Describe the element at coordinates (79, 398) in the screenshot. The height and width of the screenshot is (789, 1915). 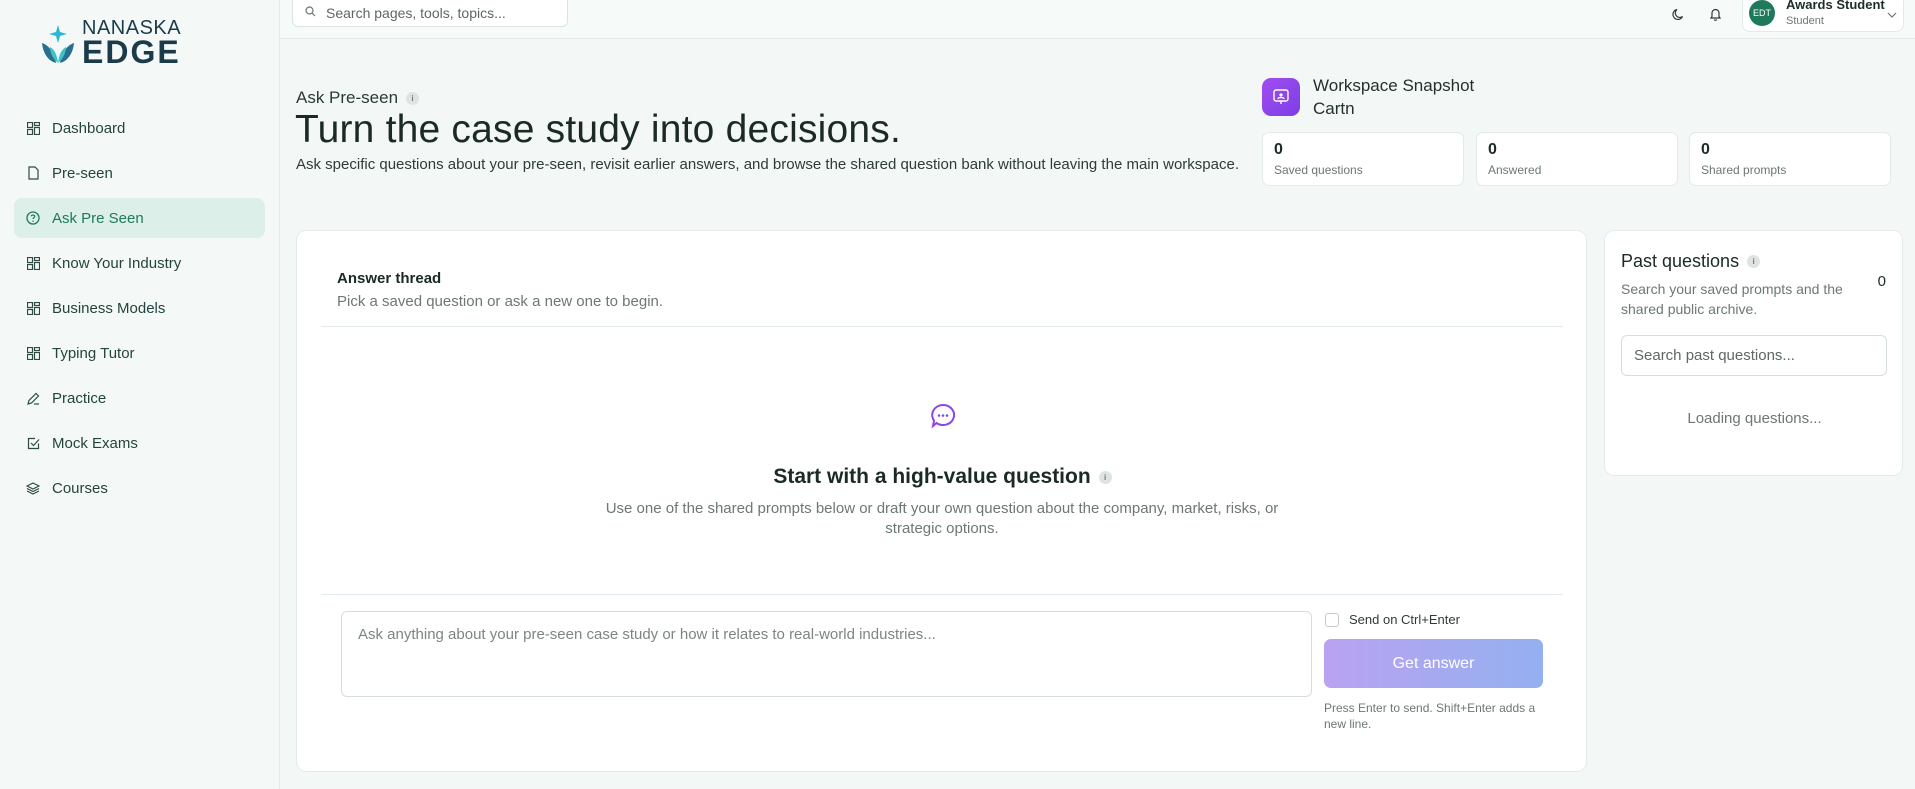
I see `sidebar-item-label: Practice` at that location.